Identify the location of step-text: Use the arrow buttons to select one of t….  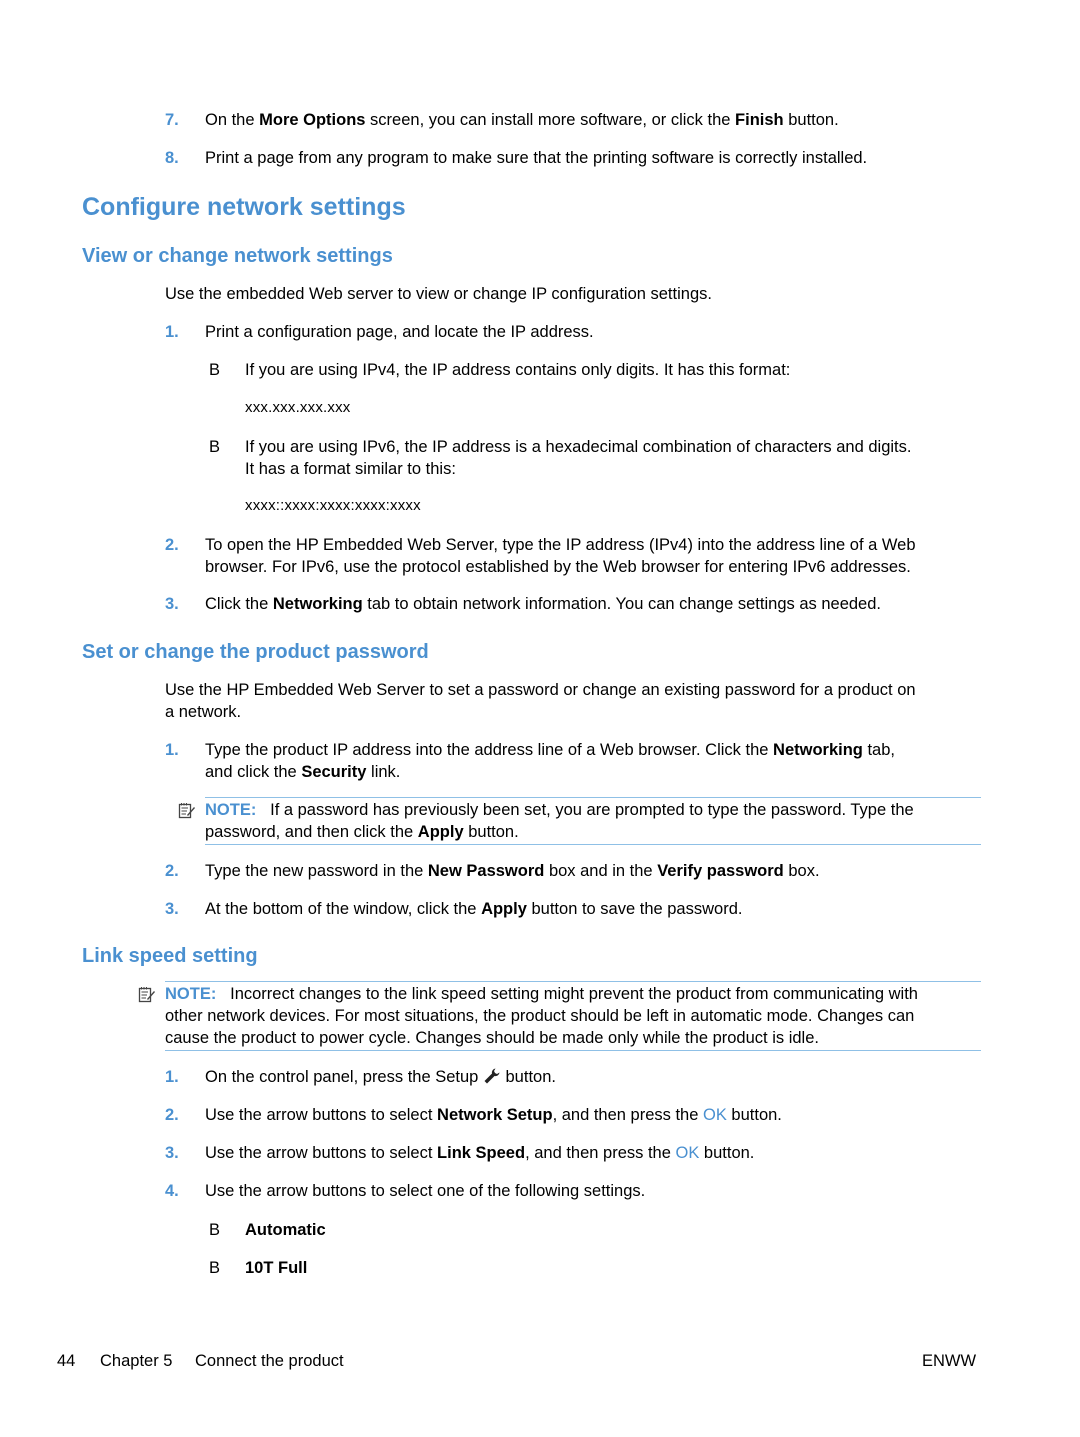
(425, 1191).